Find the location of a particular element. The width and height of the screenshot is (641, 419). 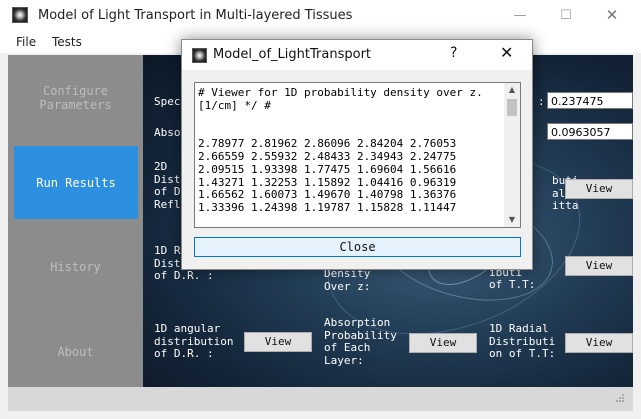

sidebar-item-label: Configure Parameters is located at coordinates (75, 98).